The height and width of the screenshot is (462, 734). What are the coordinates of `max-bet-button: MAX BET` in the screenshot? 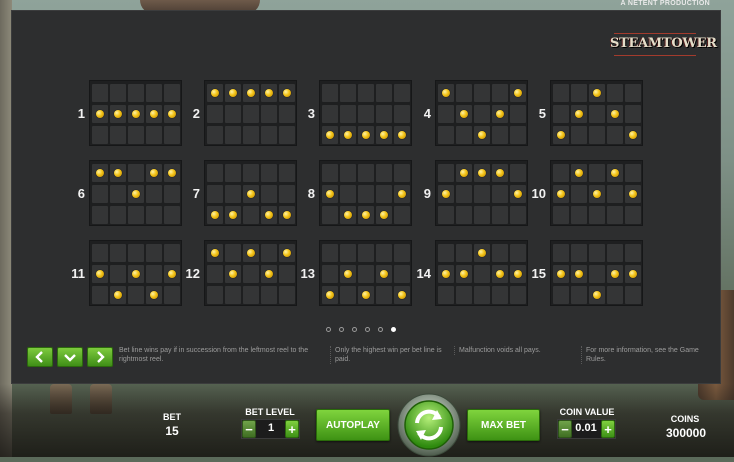 It's located at (503, 425).